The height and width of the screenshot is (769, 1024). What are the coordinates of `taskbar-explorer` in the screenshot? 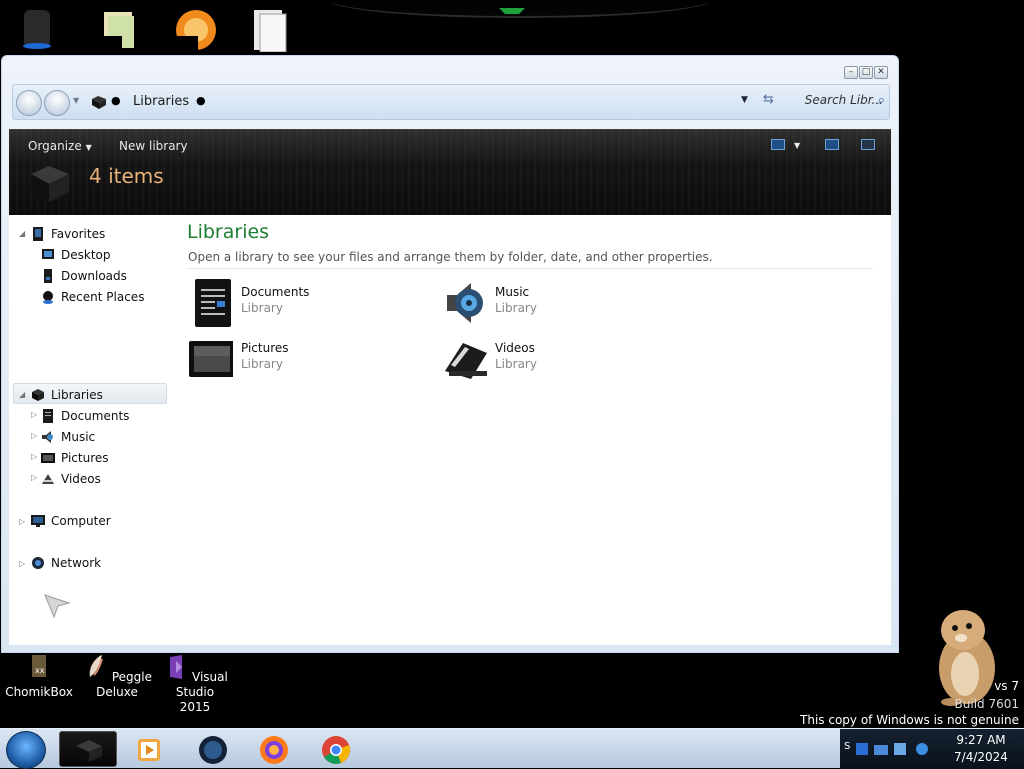 It's located at (88, 749).